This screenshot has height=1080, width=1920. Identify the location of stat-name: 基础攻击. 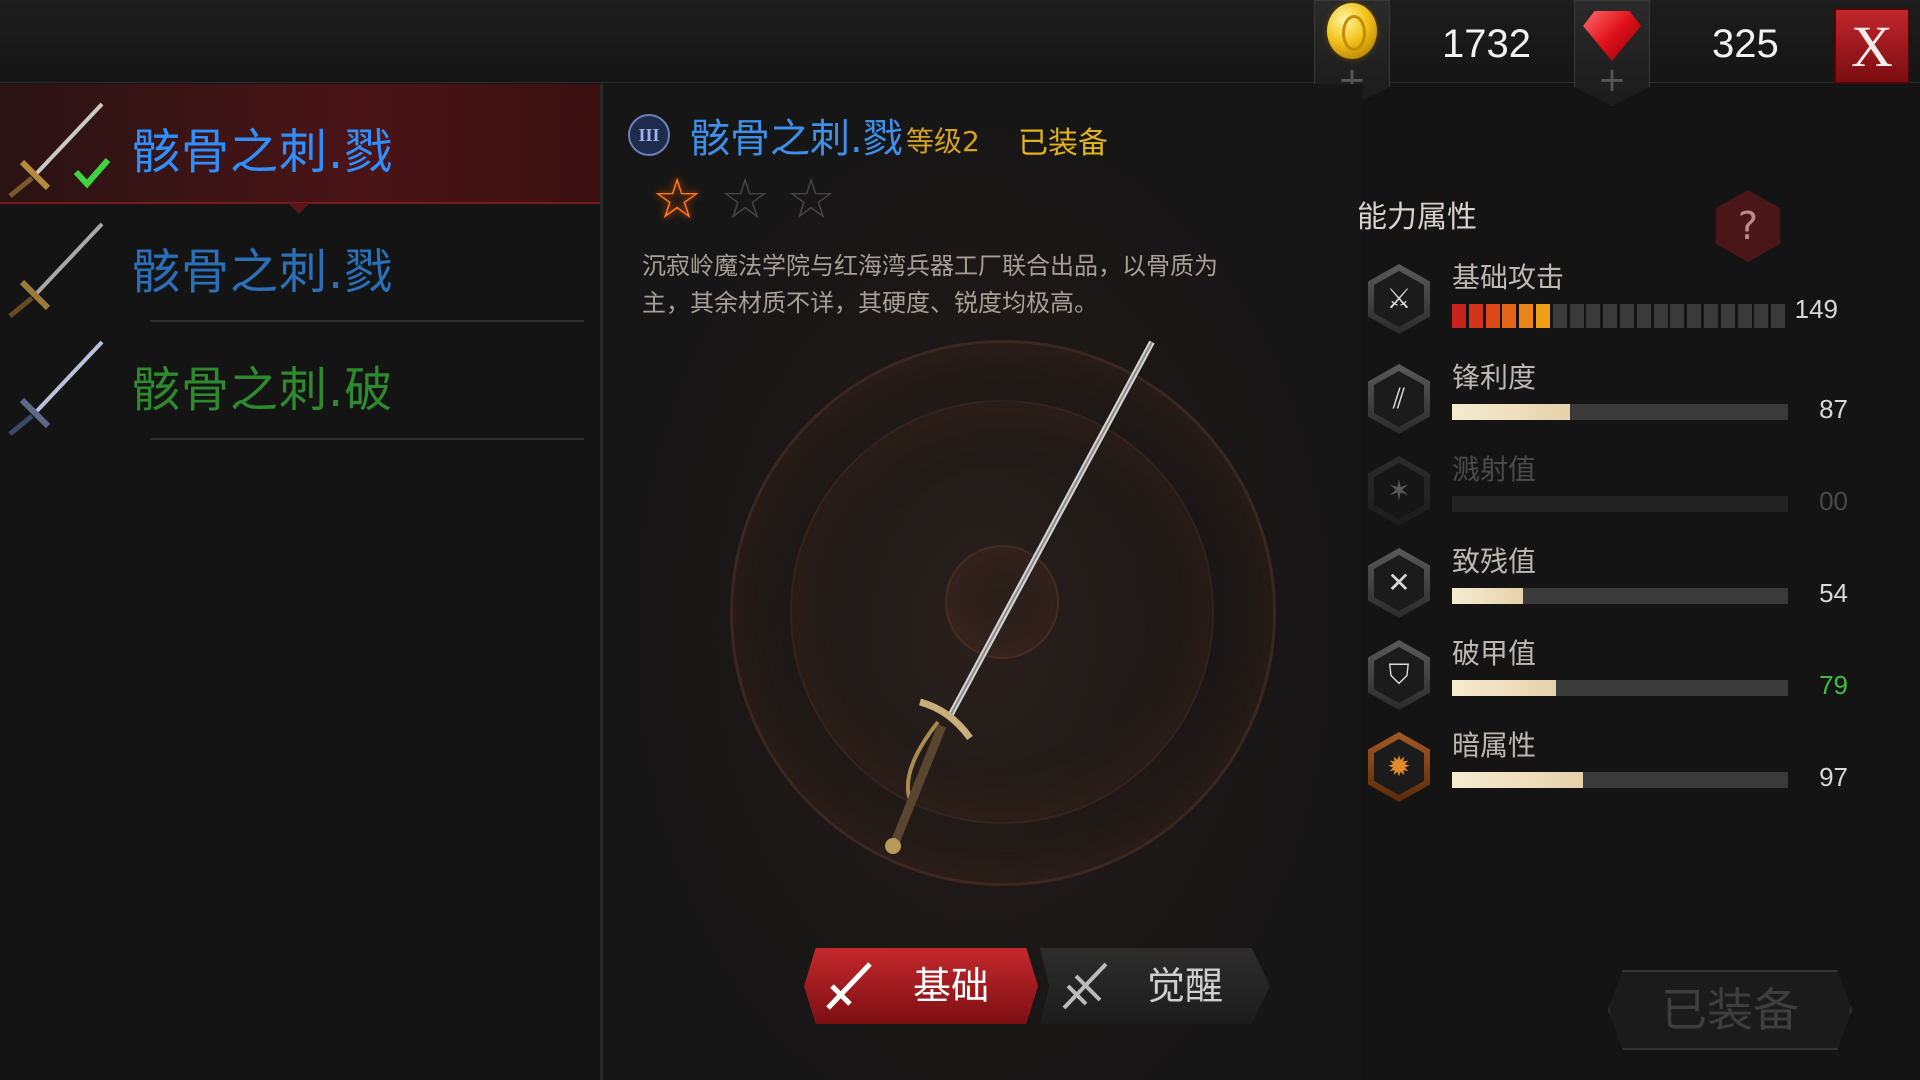
(1508, 277).